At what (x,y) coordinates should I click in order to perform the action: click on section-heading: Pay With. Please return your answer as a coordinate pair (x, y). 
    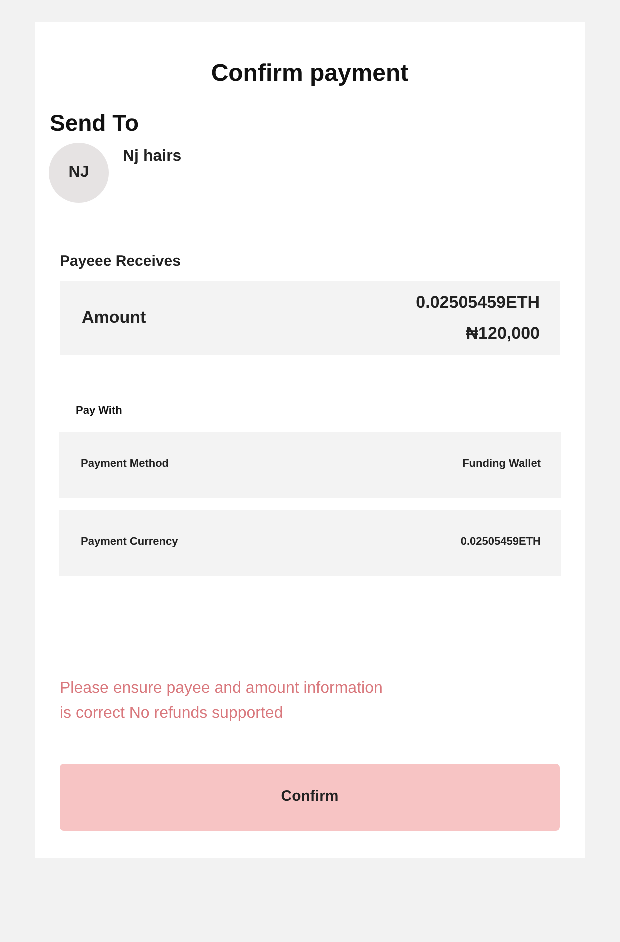
    Looking at the image, I should click on (99, 411).